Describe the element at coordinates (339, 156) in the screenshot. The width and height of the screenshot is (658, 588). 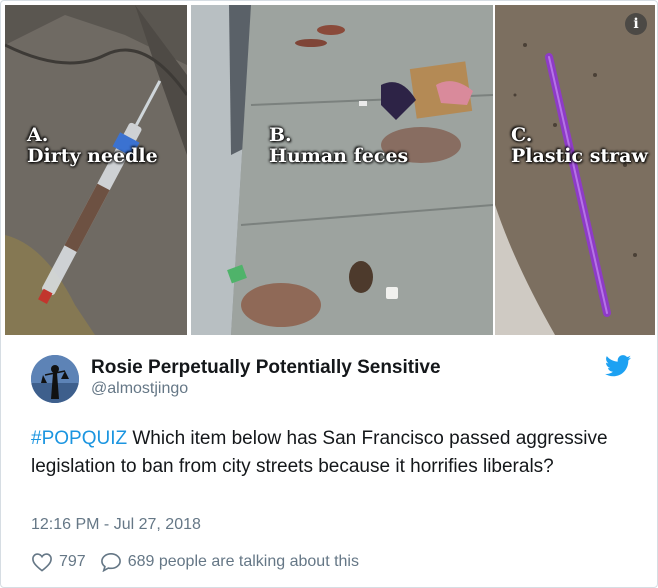
I see `caption-text: Human feces` at that location.